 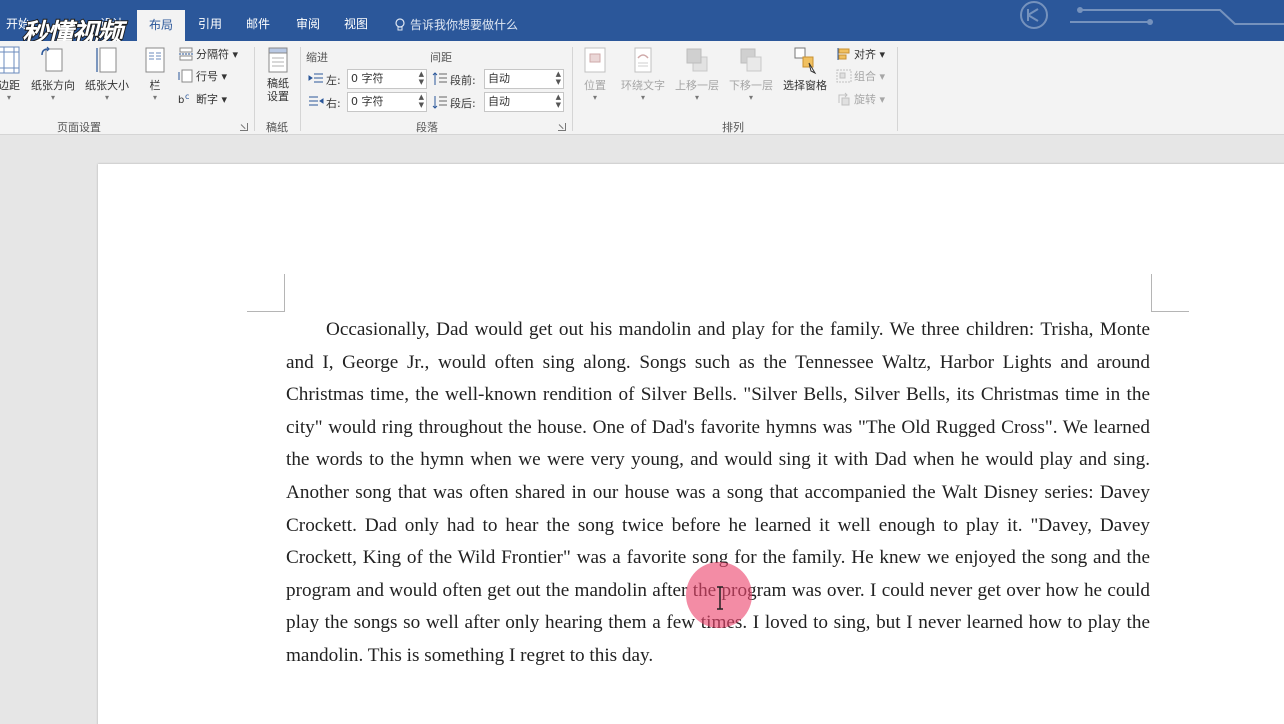 I want to click on tab-references: 引用, so click(x=210, y=20).